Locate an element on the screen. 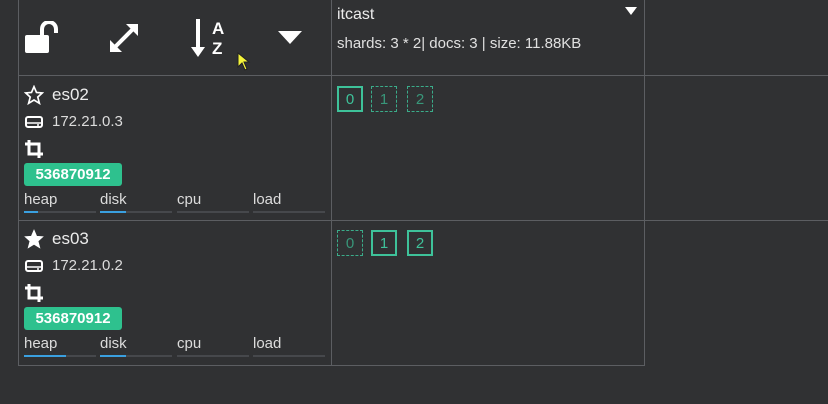 This screenshot has width=828, height=404. mouse-cursor-icon is located at coordinates (244, 61).